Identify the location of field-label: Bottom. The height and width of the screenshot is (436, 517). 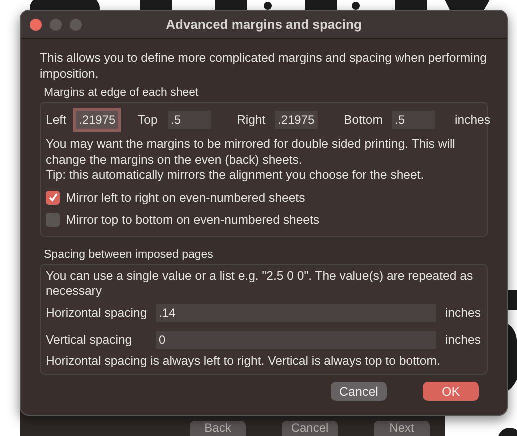
(364, 120).